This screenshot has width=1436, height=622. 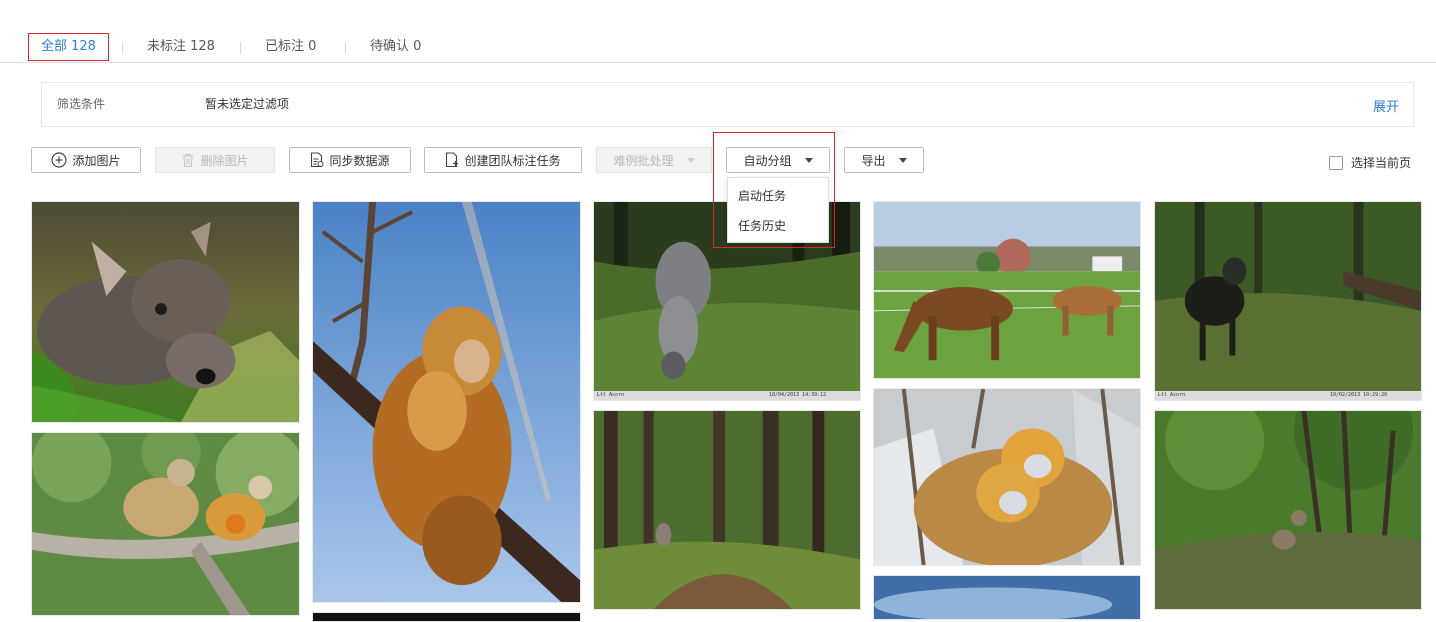 I want to click on sky-thumbnail, so click(x=1007, y=597).